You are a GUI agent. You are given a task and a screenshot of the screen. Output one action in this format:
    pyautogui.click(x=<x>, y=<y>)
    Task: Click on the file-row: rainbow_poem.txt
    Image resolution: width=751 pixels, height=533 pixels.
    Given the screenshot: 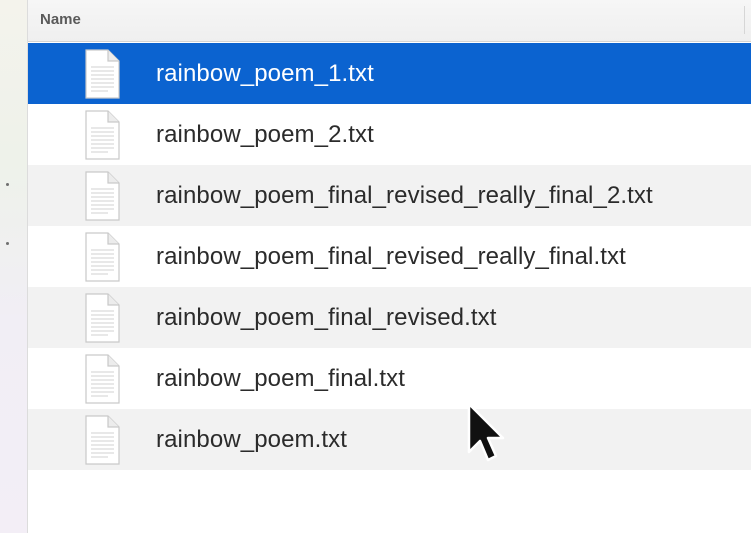 What is the action you would take?
    pyautogui.click(x=389, y=439)
    